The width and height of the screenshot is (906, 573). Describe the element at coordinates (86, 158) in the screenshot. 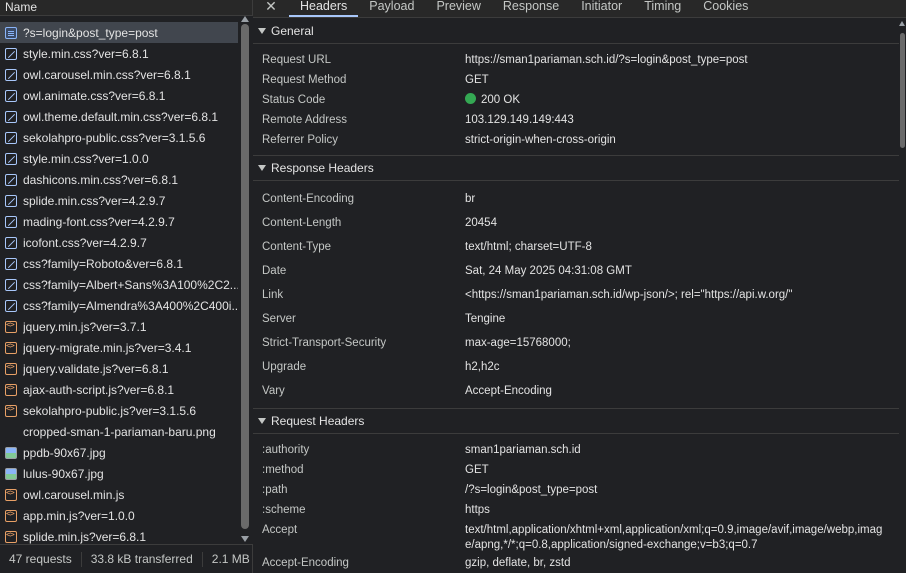

I see `request-name: style.min.css?ver=1.0.0` at that location.